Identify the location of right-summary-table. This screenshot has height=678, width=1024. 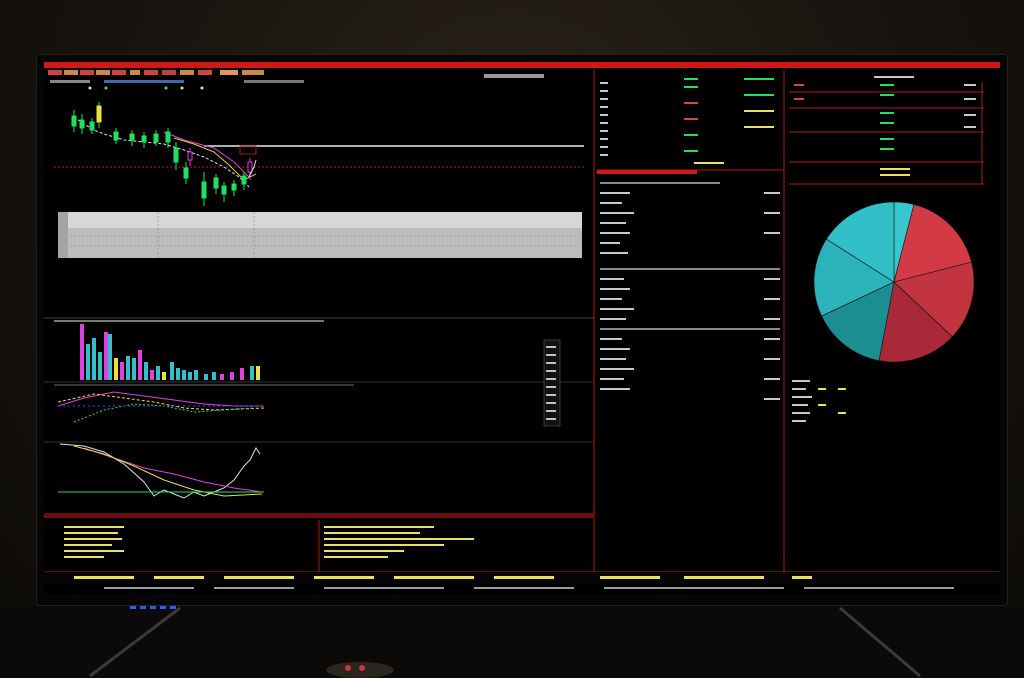
(885, 126).